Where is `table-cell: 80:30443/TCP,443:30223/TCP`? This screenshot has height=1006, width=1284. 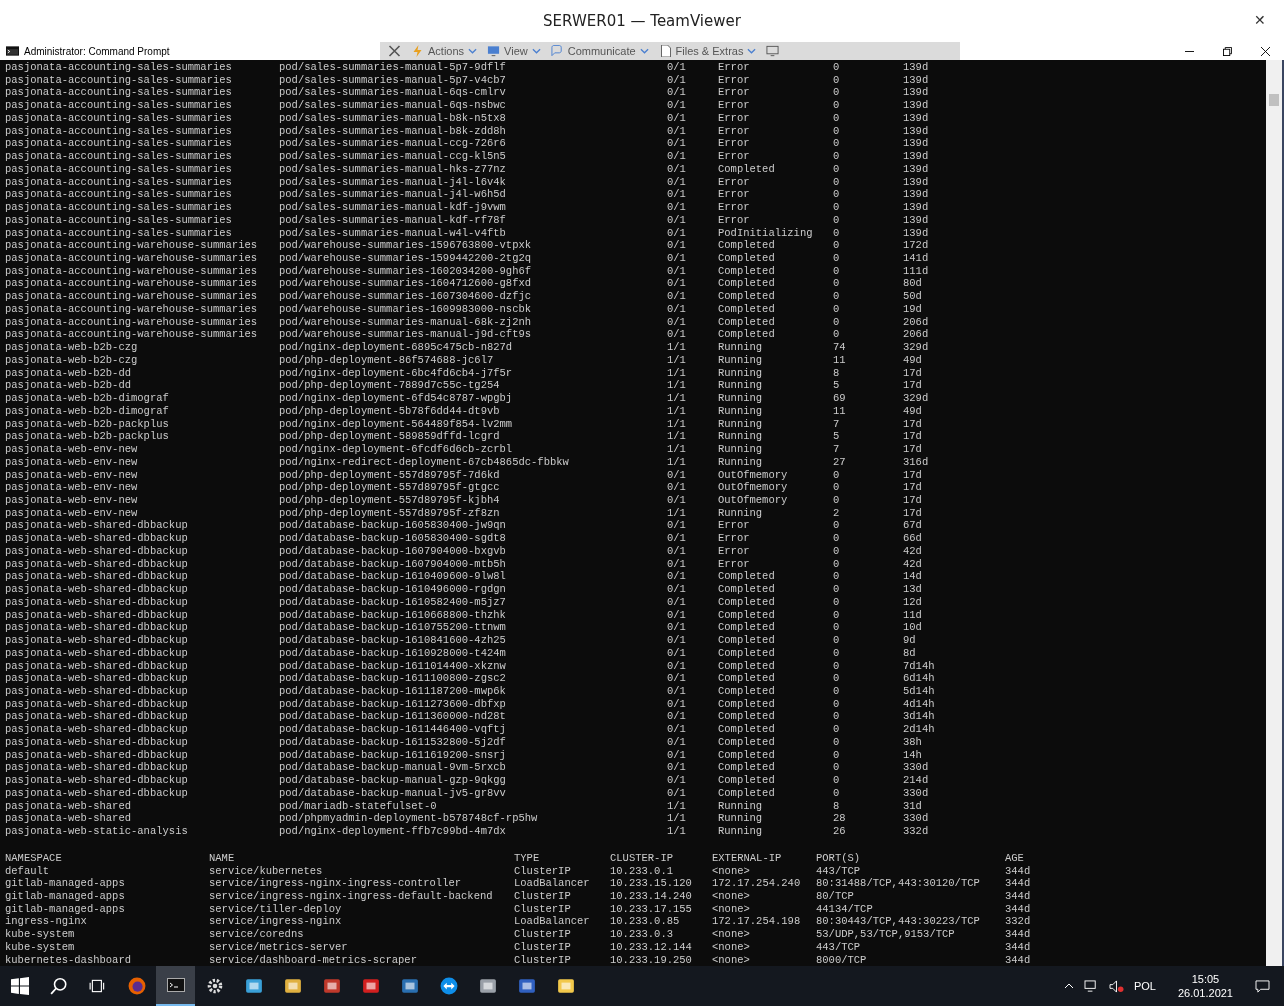
table-cell: 80:30443/TCP,443:30223/TCP is located at coordinates (898, 922).